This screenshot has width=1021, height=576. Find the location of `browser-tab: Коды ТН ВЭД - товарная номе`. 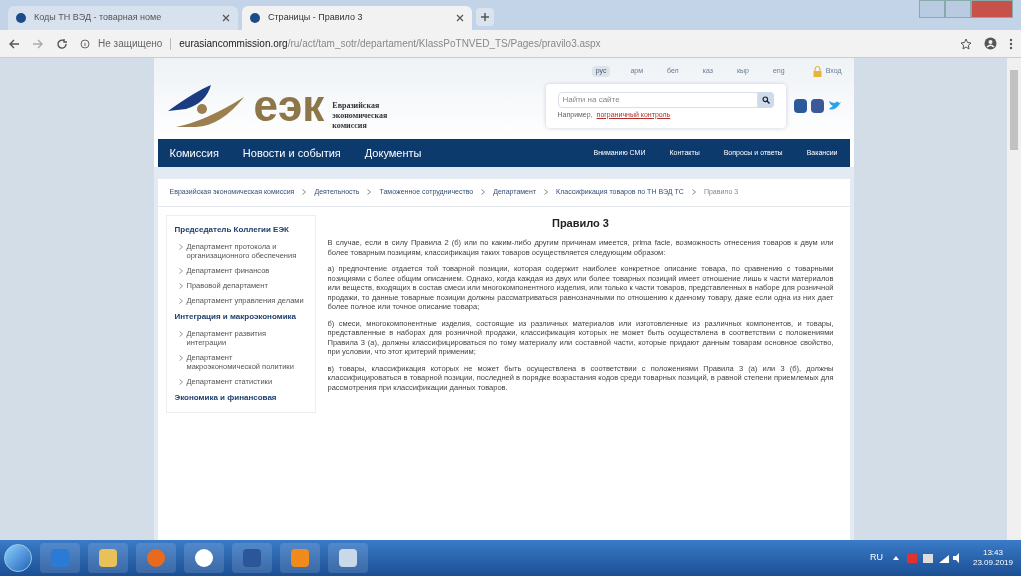

browser-tab: Коды ТН ВЭД - товарная номе is located at coordinates (123, 18).